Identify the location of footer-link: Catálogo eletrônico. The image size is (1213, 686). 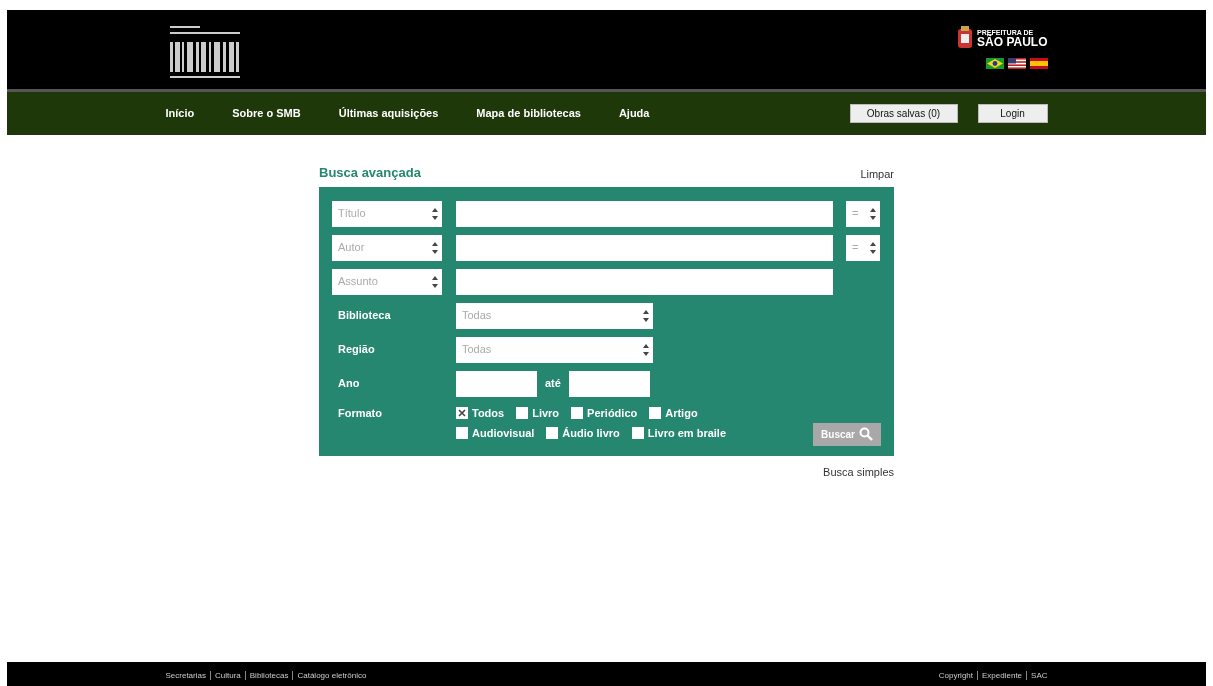
(329, 675).